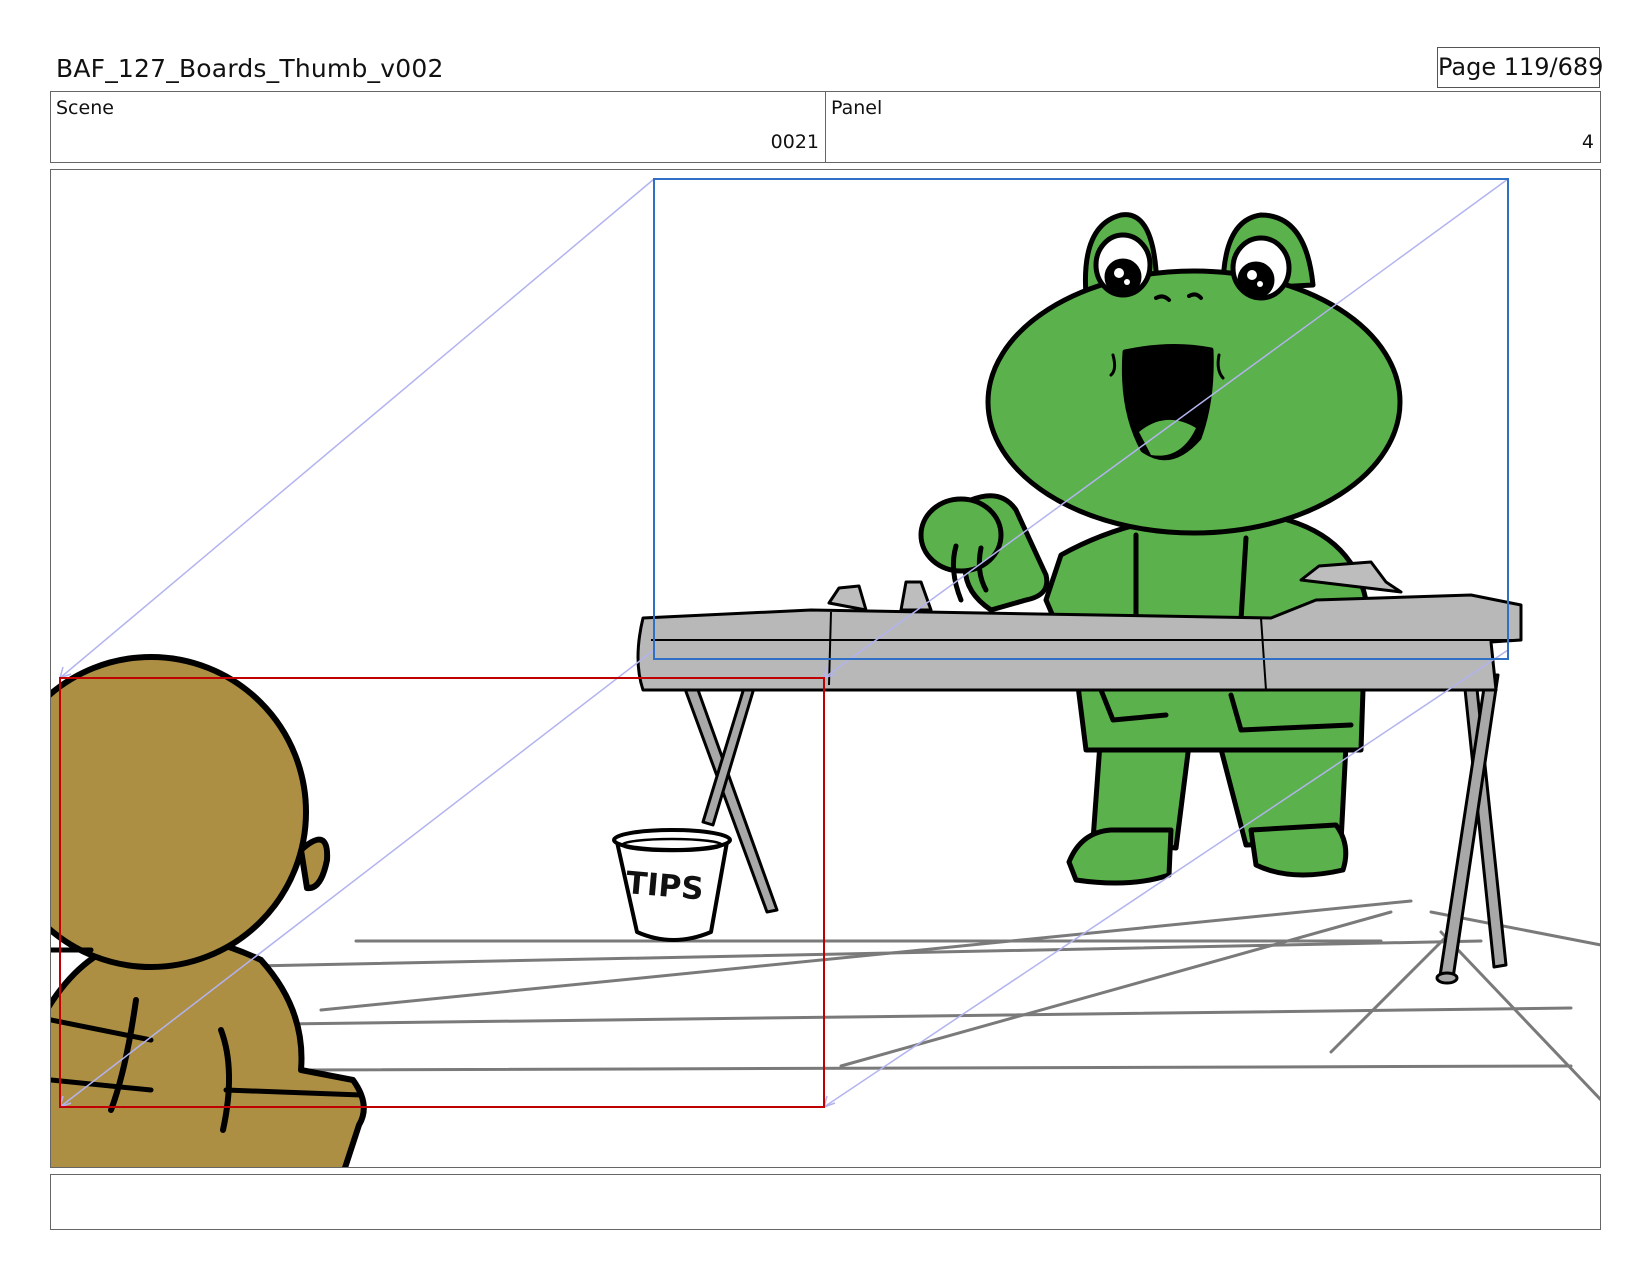 Image resolution: width=1650 pixels, height=1275 pixels. I want to click on tips-bucket-label: TIPS, so click(664, 886).